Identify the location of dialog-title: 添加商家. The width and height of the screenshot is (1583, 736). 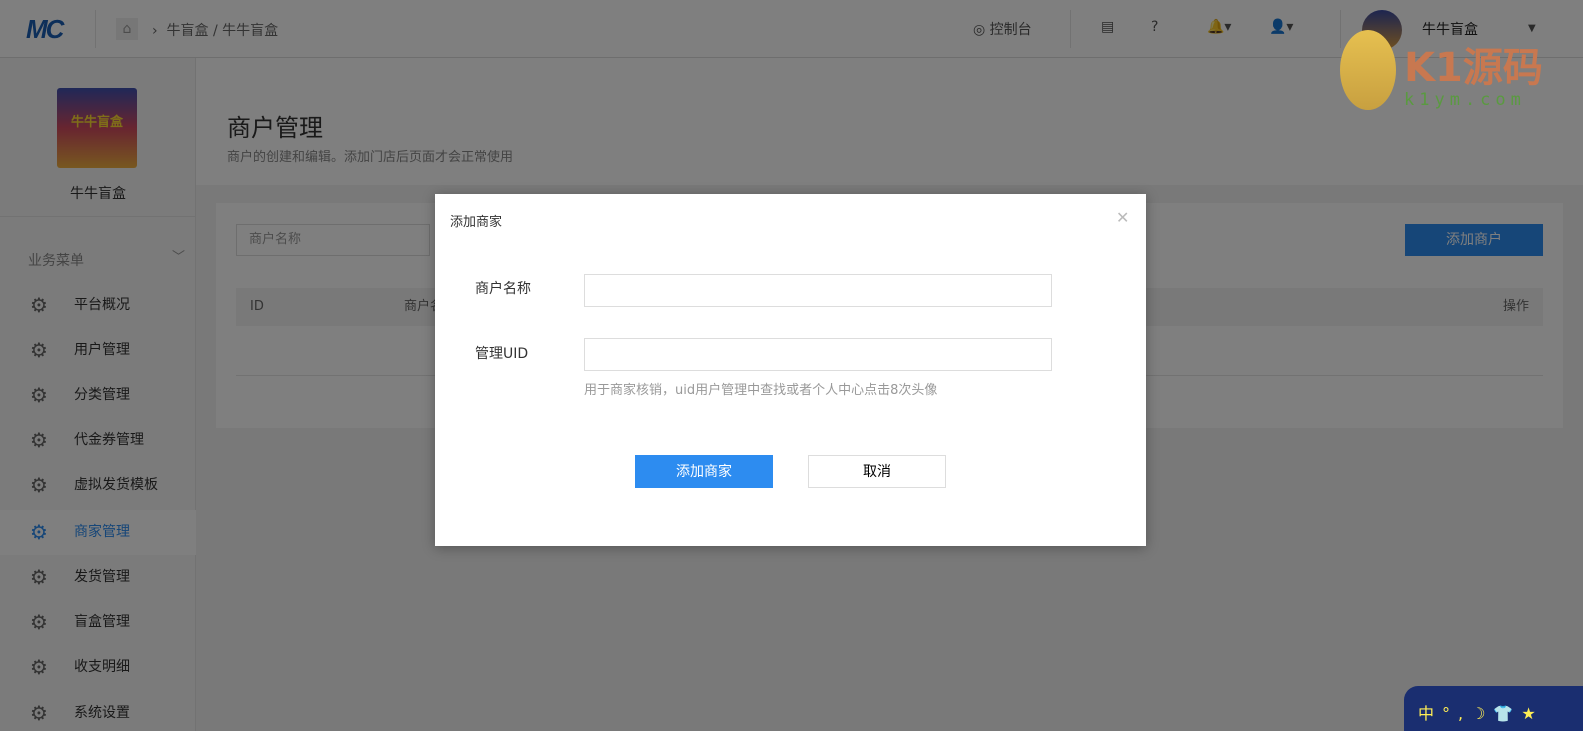
(476, 222).